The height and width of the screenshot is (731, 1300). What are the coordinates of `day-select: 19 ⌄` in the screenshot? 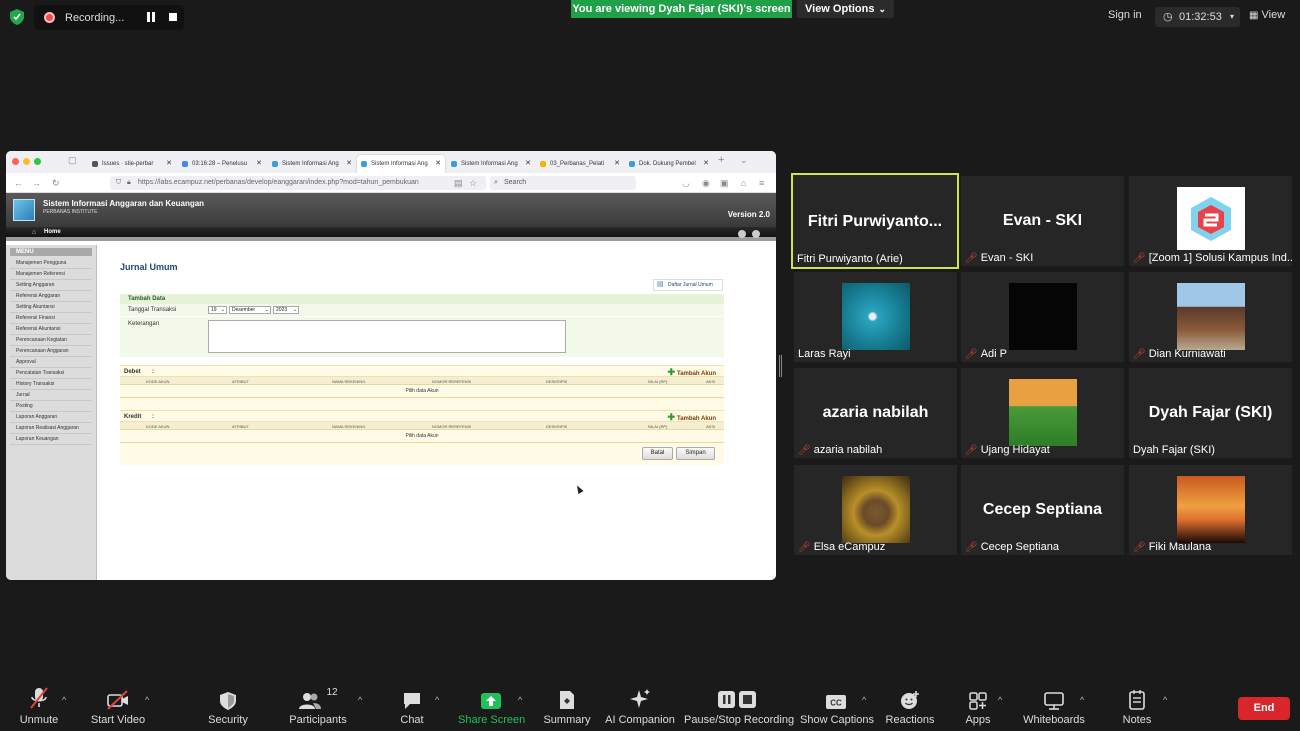 It's located at (217, 310).